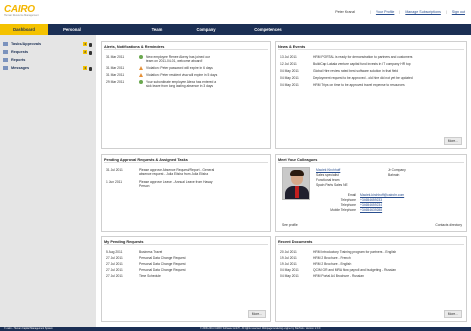  Describe the element at coordinates (382, 195) in the screenshot. I see `email-link: Maciek.kirchhoff@cairohr.com` at that location.